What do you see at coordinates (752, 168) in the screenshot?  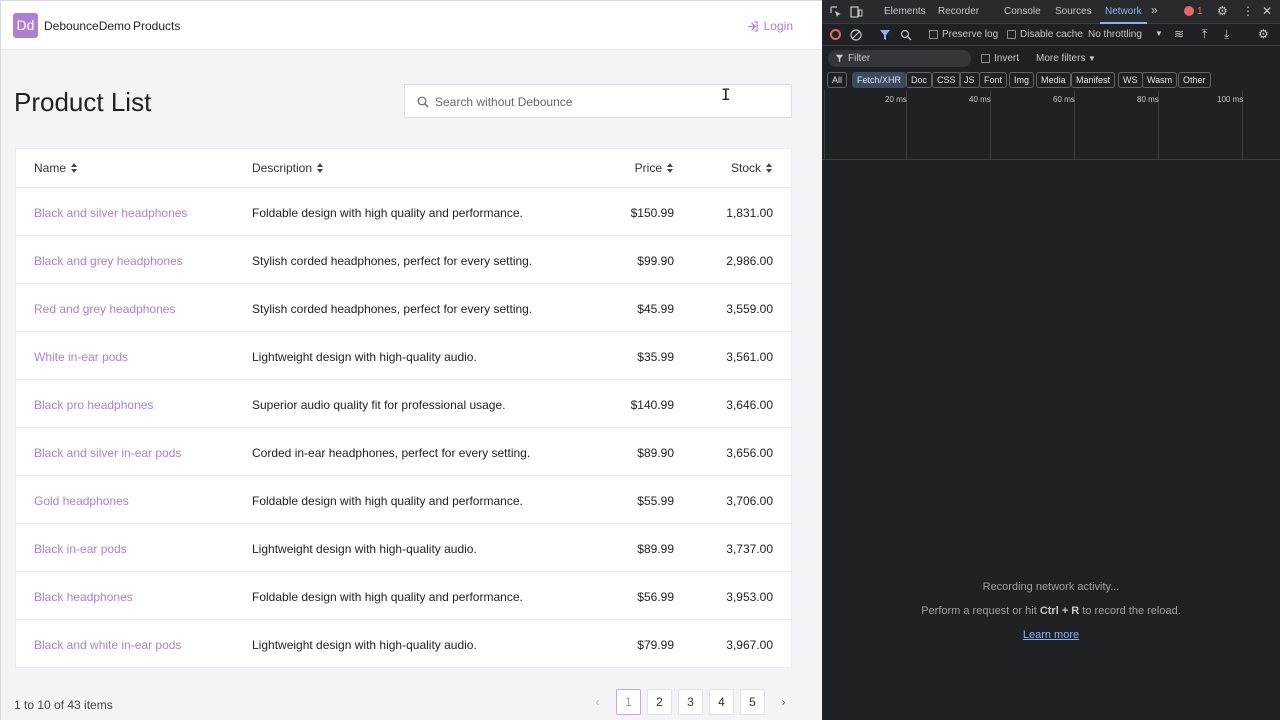 I see `column-header-stock: Stock` at bounding box center [752, 168].